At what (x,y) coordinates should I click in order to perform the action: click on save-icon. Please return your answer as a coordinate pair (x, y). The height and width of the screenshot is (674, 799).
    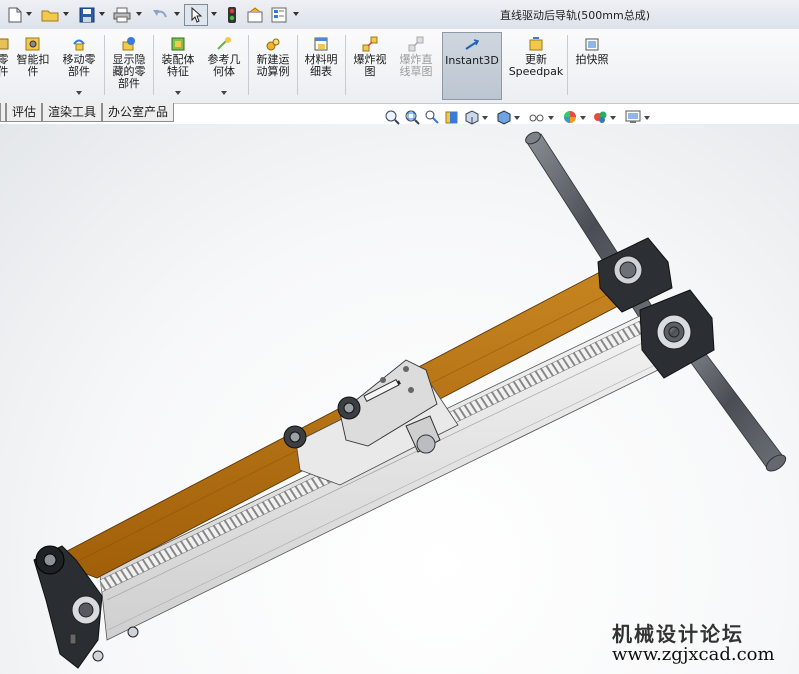
    Looking at the image, I should click on (87, 15).